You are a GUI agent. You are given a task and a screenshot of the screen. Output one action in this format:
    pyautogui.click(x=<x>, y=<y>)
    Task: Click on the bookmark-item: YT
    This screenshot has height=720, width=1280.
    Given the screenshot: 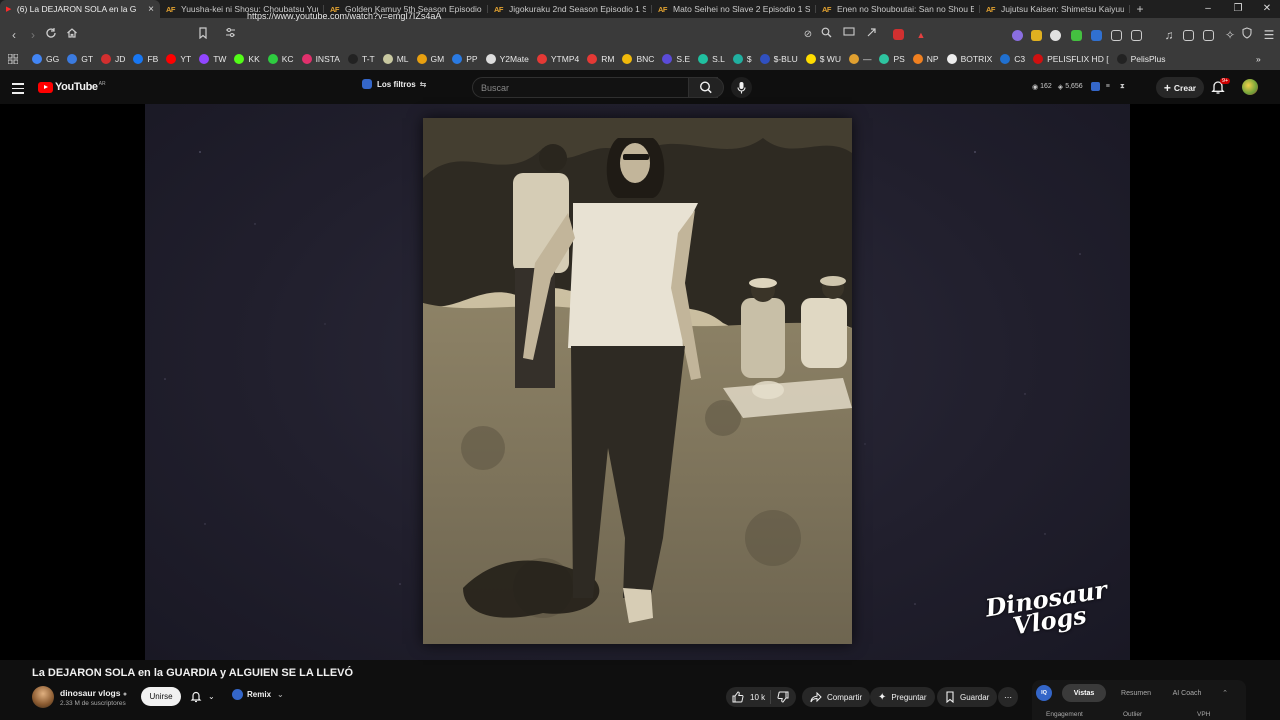 What is the action you would take?
    pyautogui.click(x=178, y=59)
    